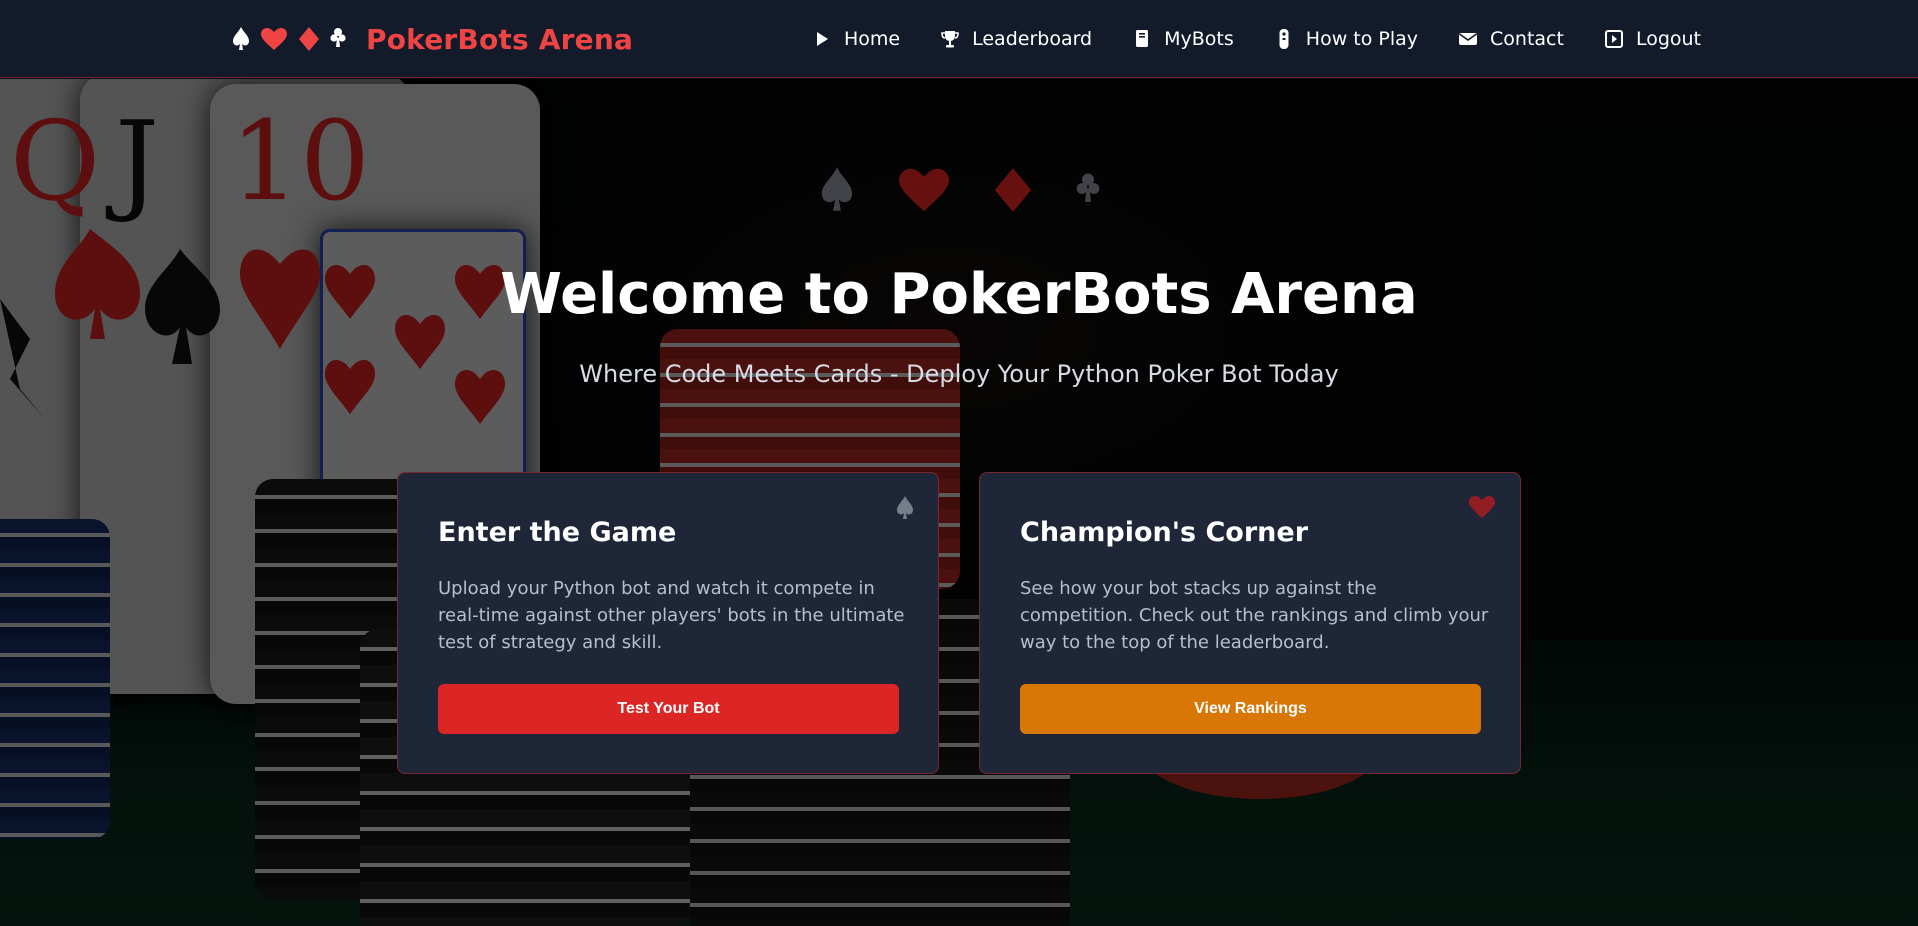  What do you see at coordinates (668, 709) in the screenshot?
I see `test-your-bot-button: Test Your Bot` at bounding box center [668, 709].